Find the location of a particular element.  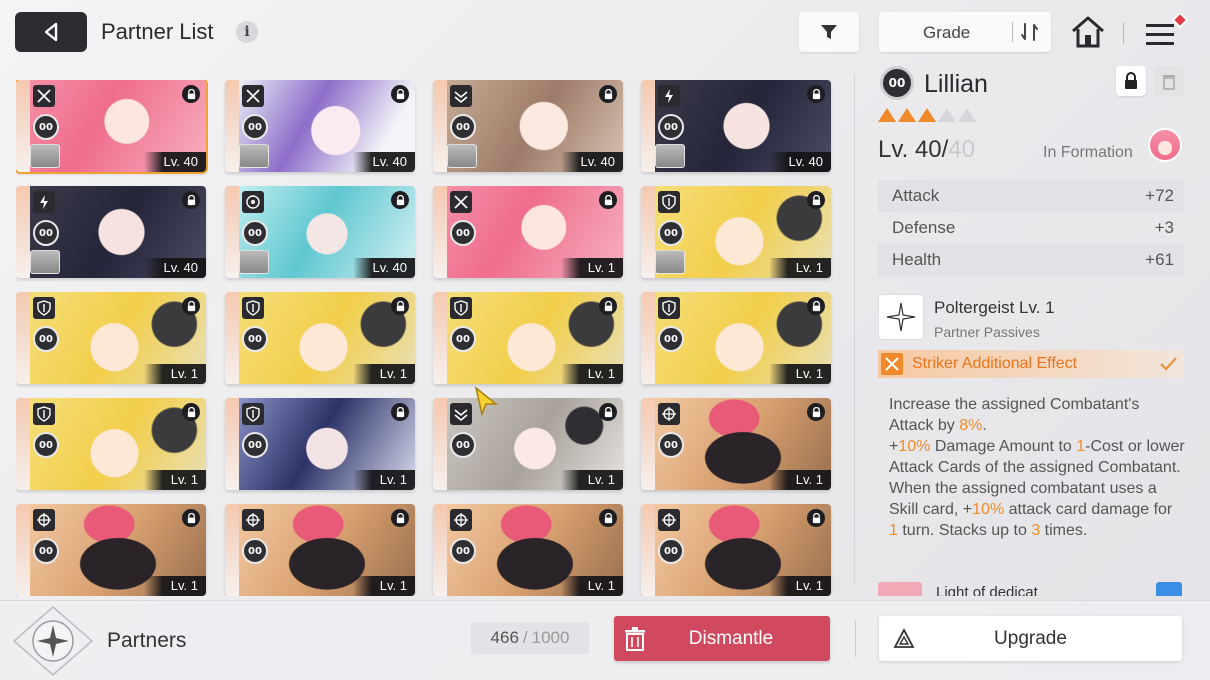

desc-highlight: 8% is located at coordinates (971, 425).